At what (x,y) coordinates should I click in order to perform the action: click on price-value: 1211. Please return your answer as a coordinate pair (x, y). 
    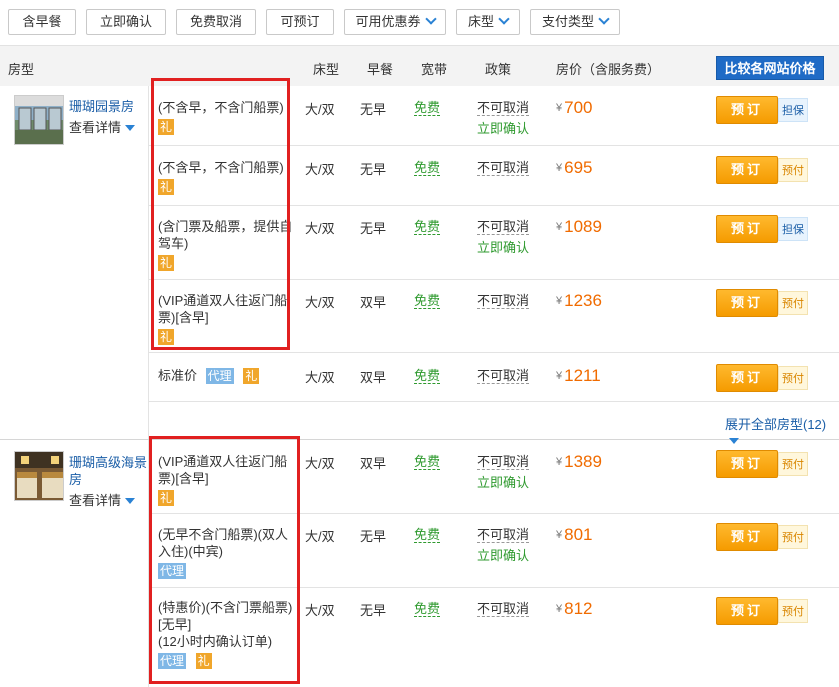
    Looking at the image, I should click on (582, 375).